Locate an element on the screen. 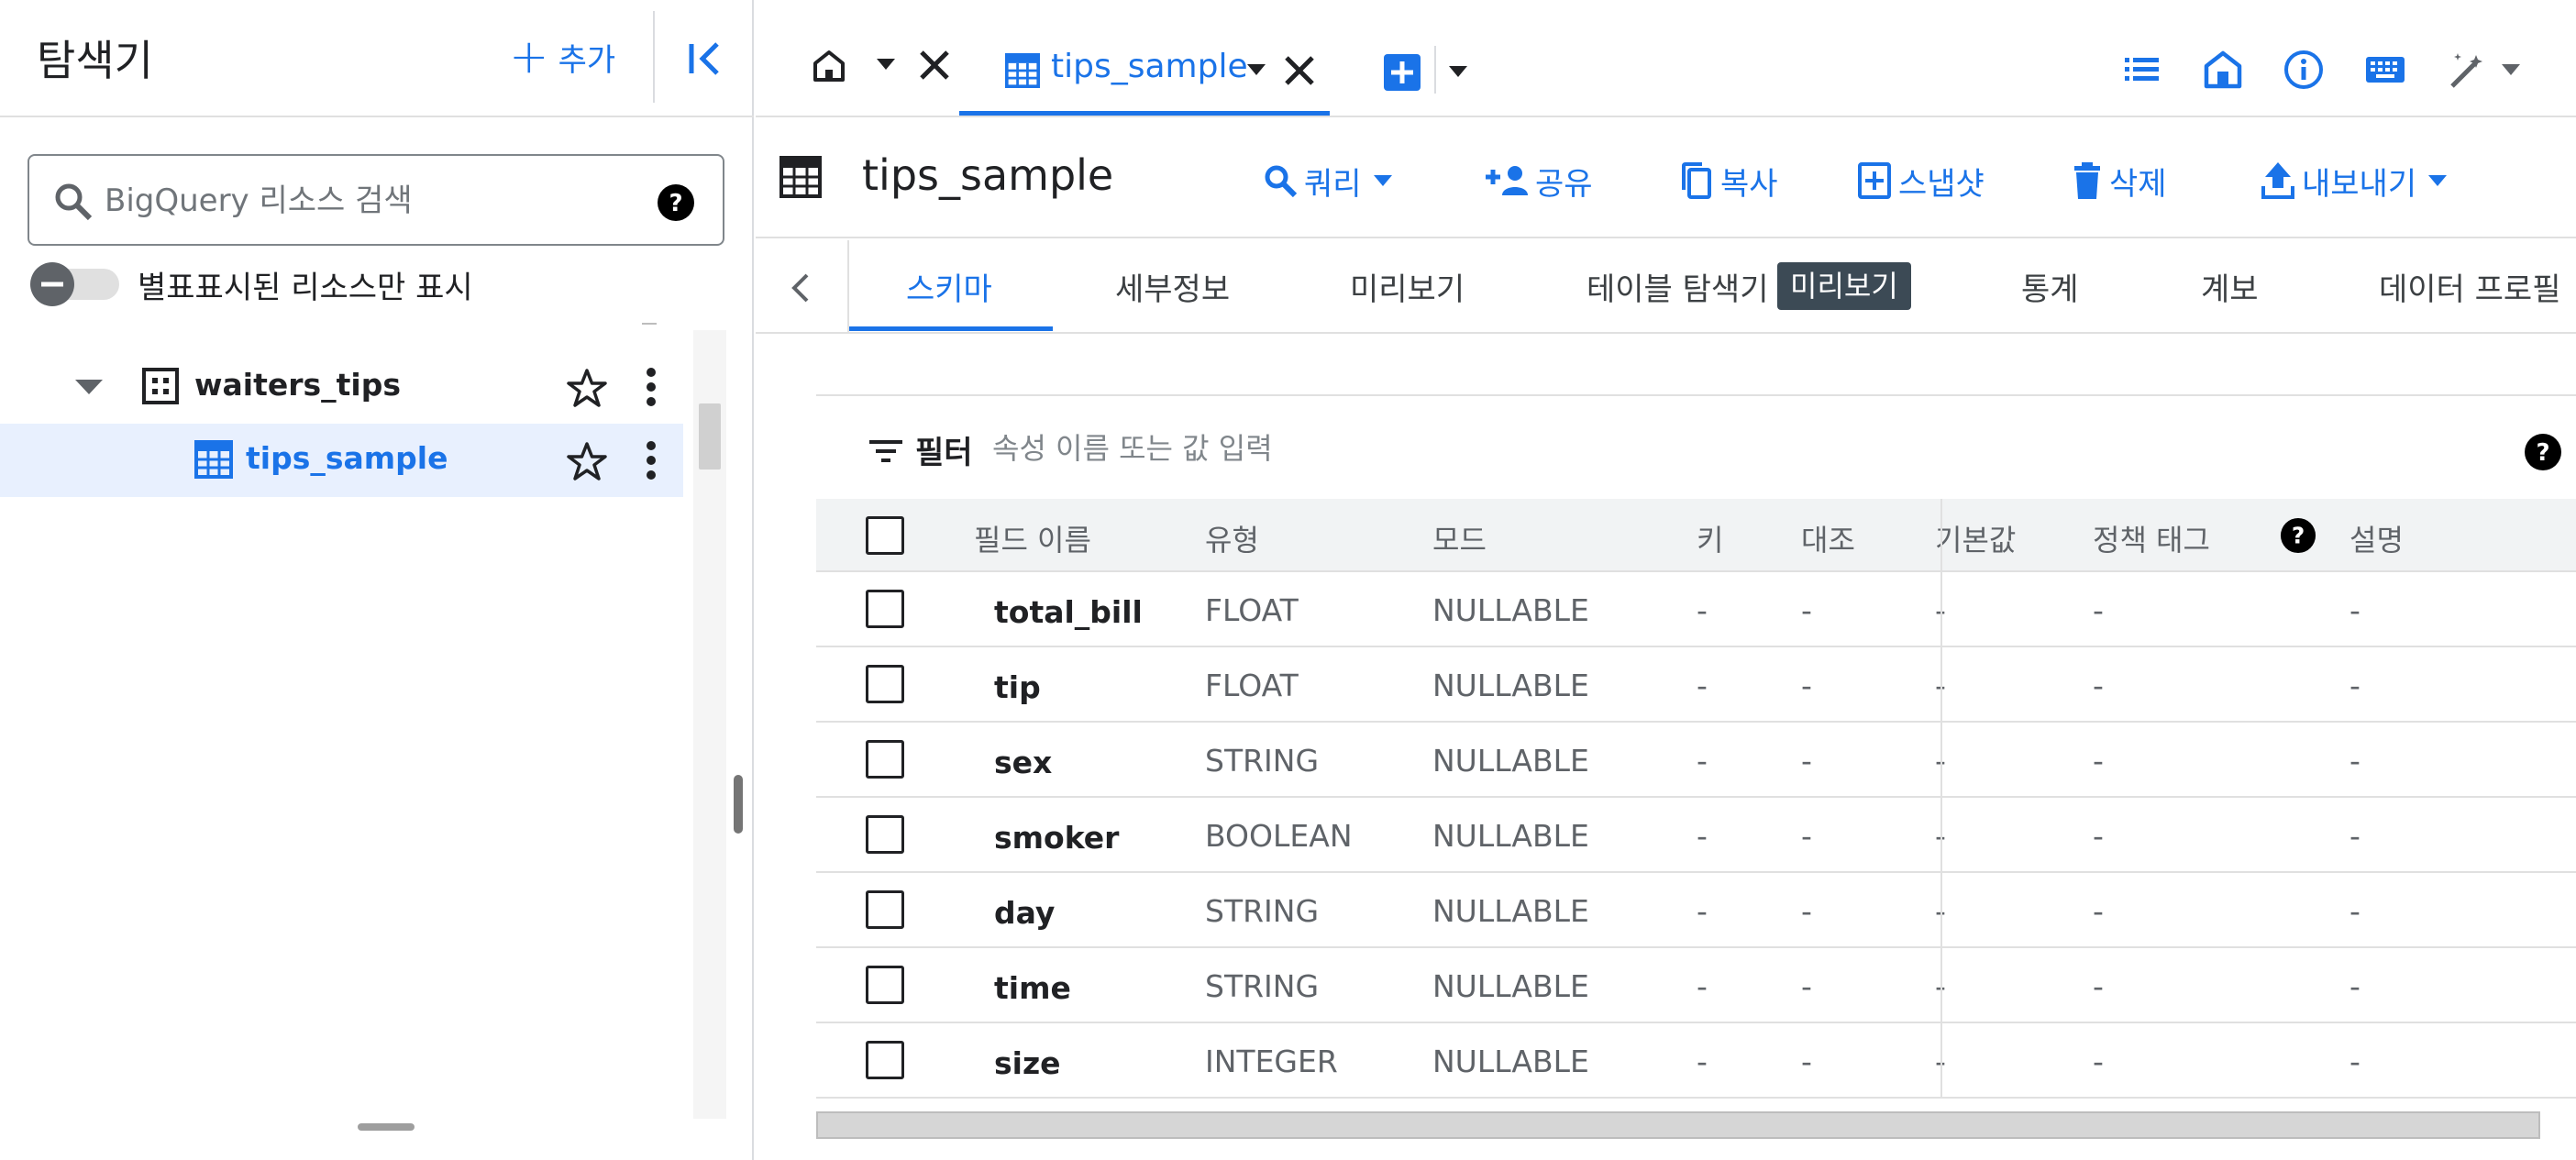 The width and height of the screenshot is (2576, 1160). column-header-policy-tags: 정책 태그 is located at coordinates (2151, 538).